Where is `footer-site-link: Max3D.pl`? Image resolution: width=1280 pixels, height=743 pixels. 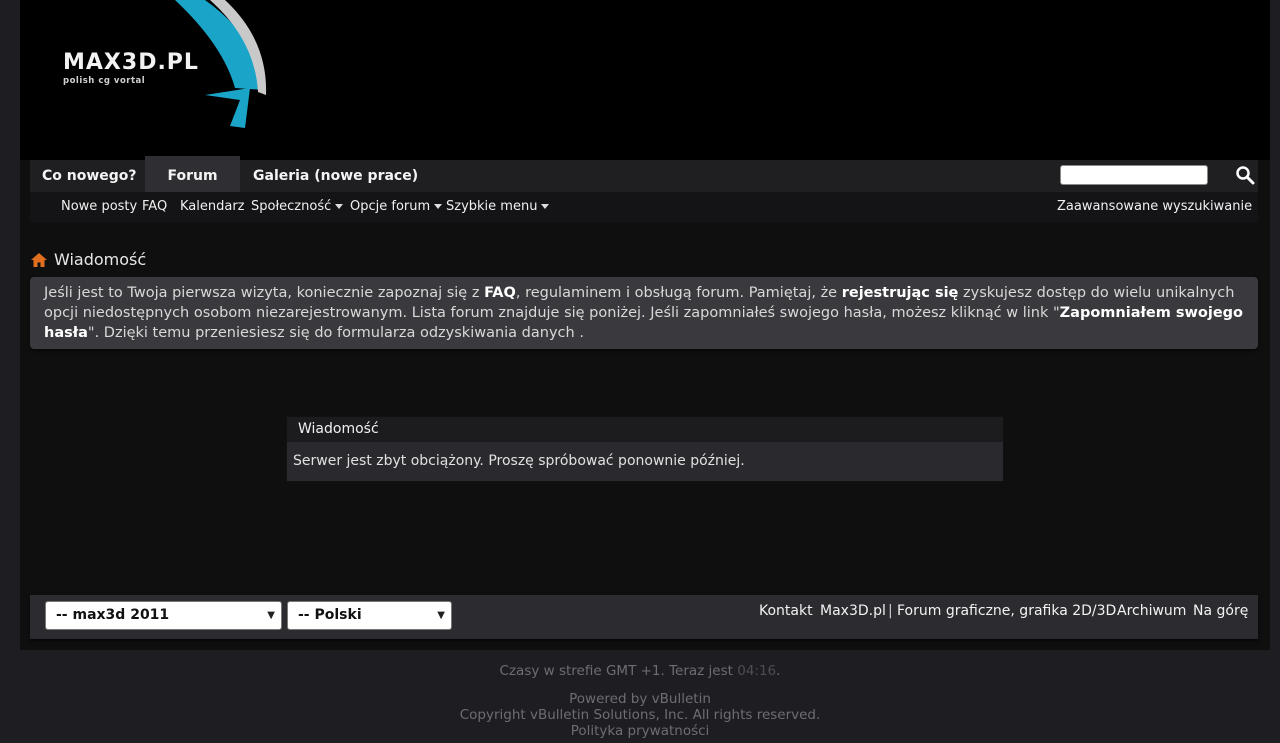
footer-site-link: Max3D.pl is located at coordinates (853, 611).